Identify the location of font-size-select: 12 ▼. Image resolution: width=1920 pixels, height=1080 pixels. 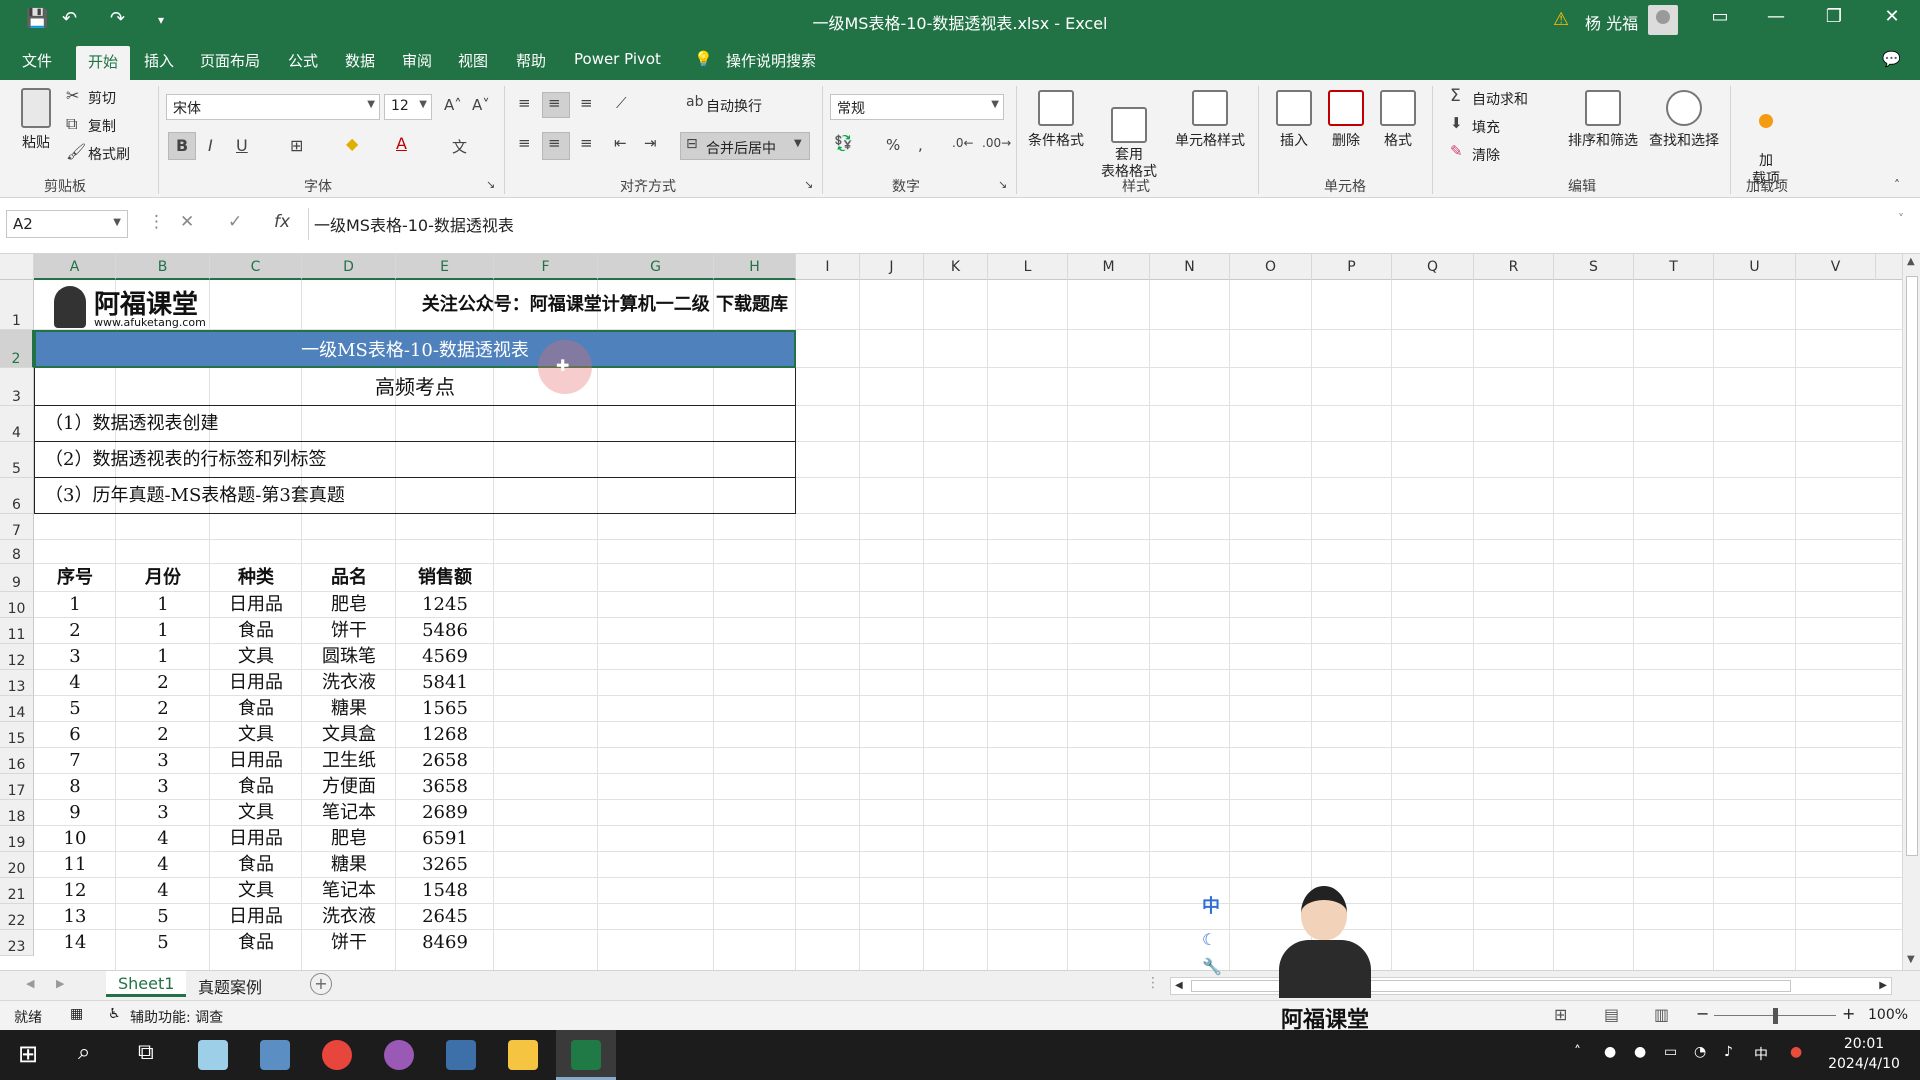
(408, 107).